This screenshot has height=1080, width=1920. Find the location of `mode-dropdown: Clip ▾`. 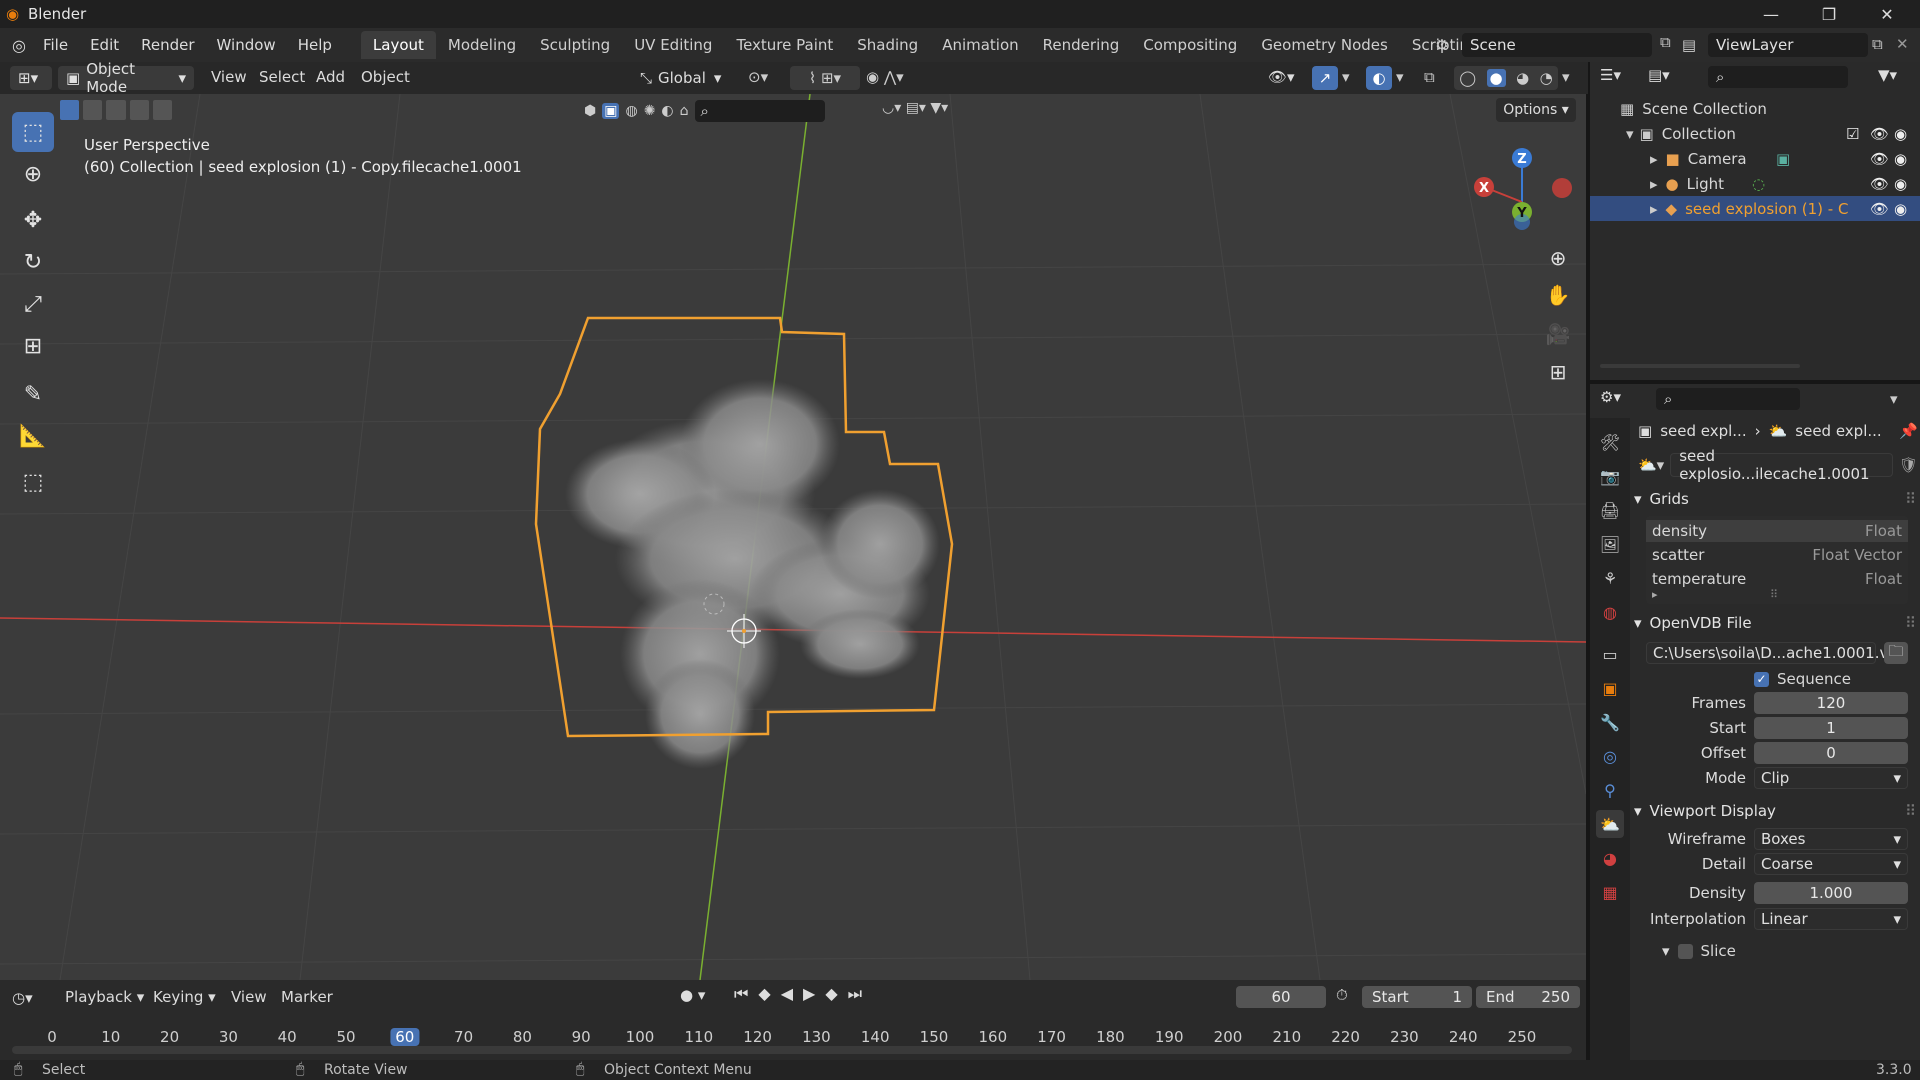

mode-dropdown: Clip ▾ is located at coordinates (1831, 778).